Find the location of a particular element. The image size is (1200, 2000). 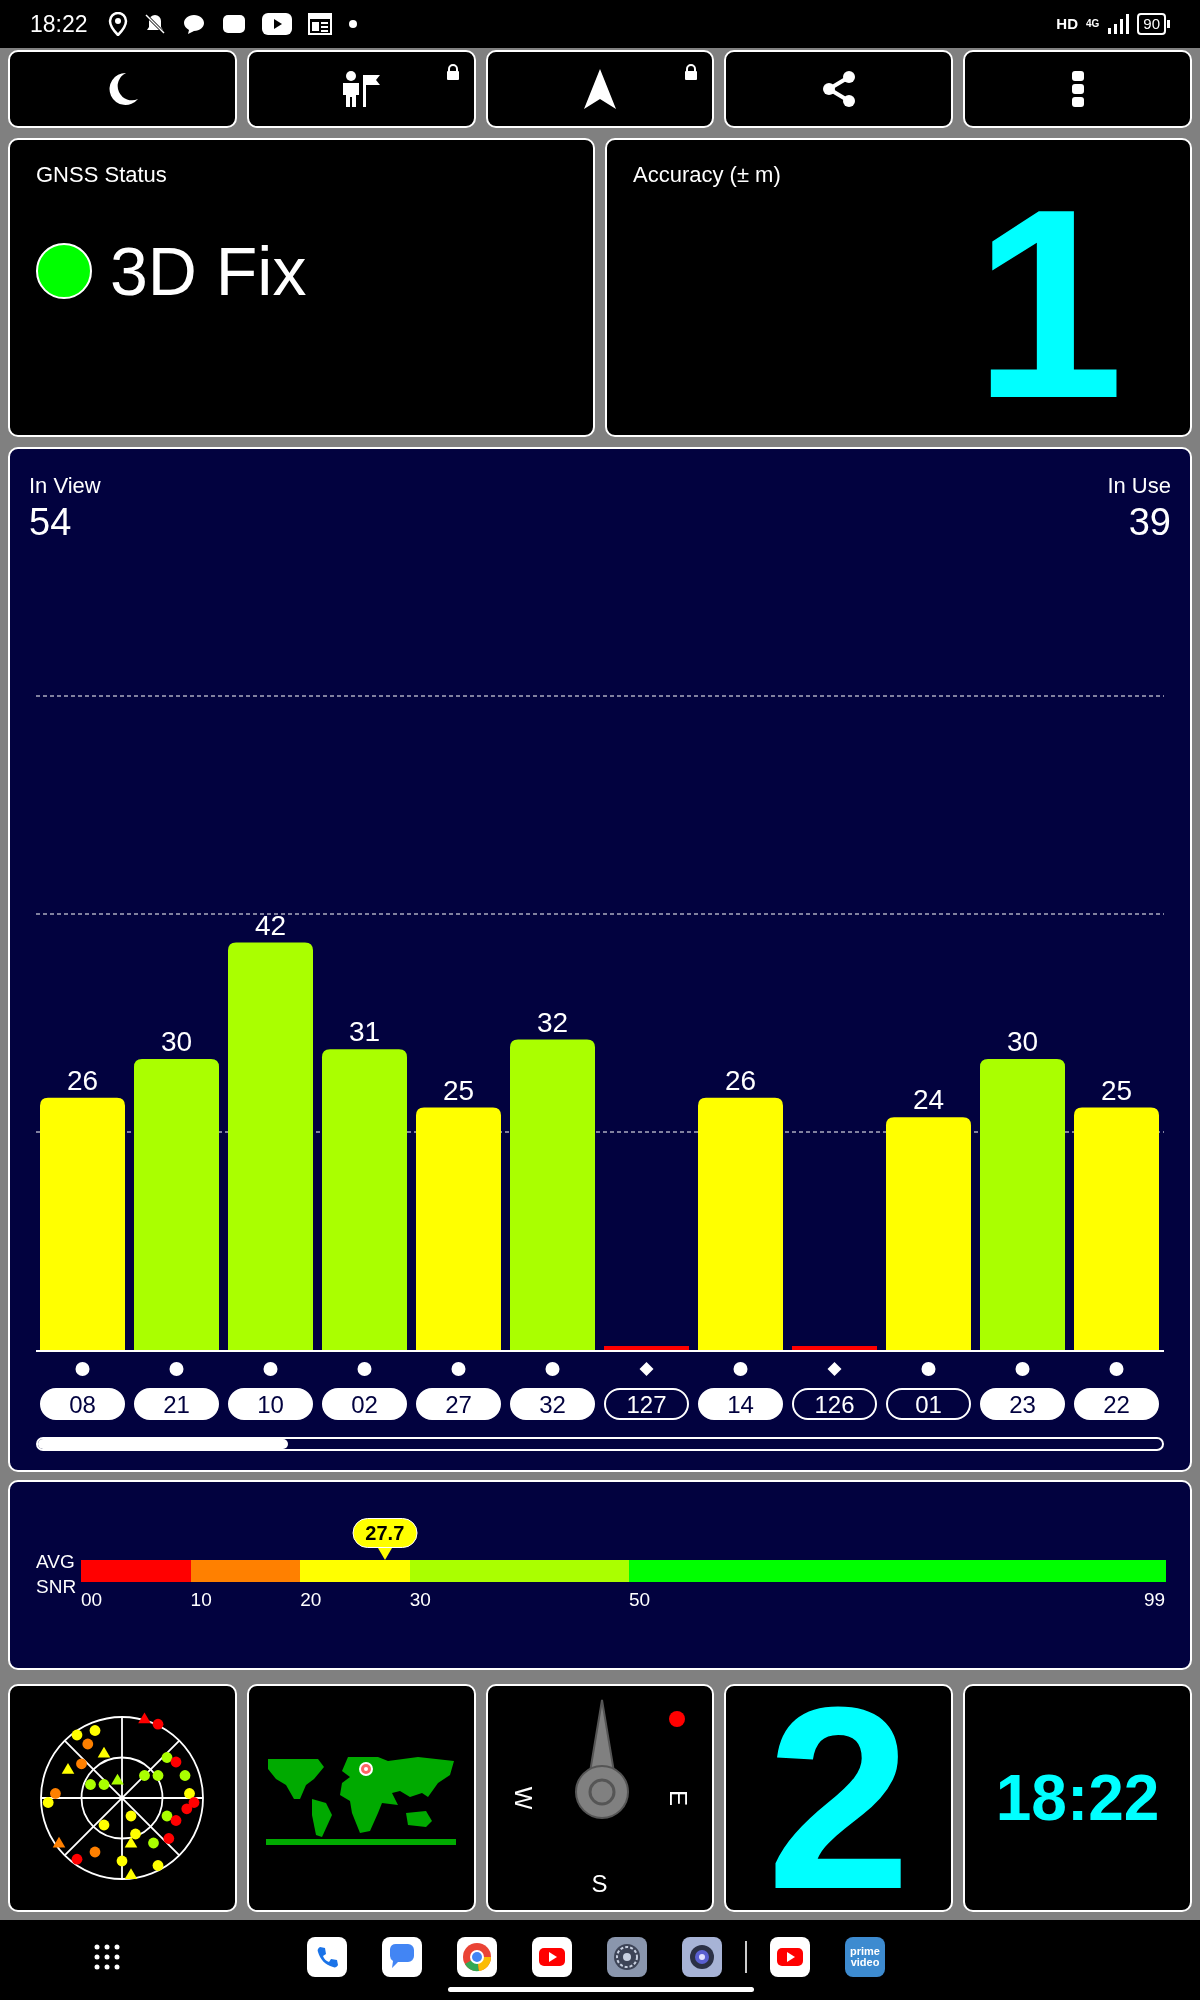

fix-status: 3D Fix is located at coordinates (208, 271).